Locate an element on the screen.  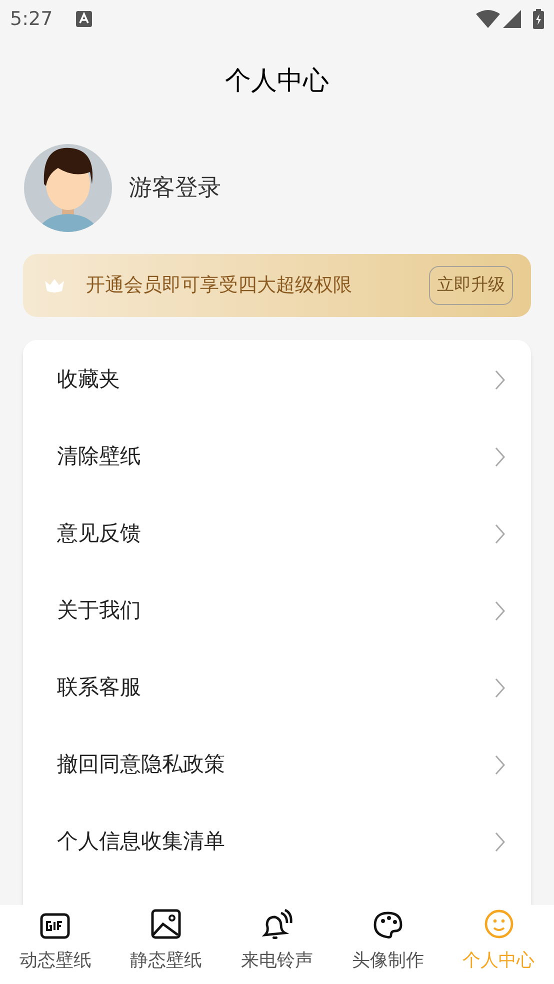
menu-item: 个人信息收集清单 is located at coordinates (277, 841).